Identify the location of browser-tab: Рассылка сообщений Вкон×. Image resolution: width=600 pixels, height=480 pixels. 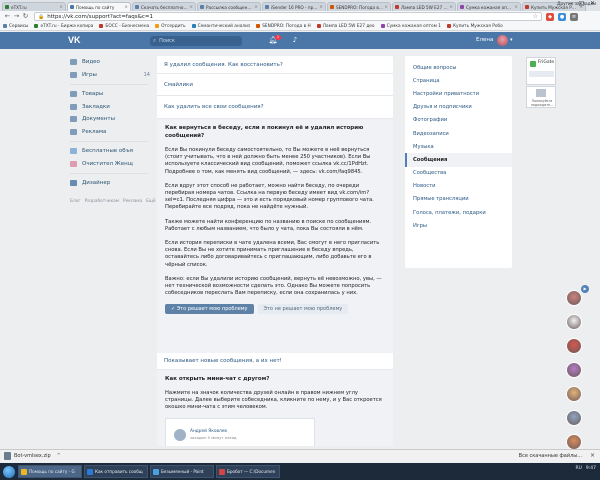
(229, 6).